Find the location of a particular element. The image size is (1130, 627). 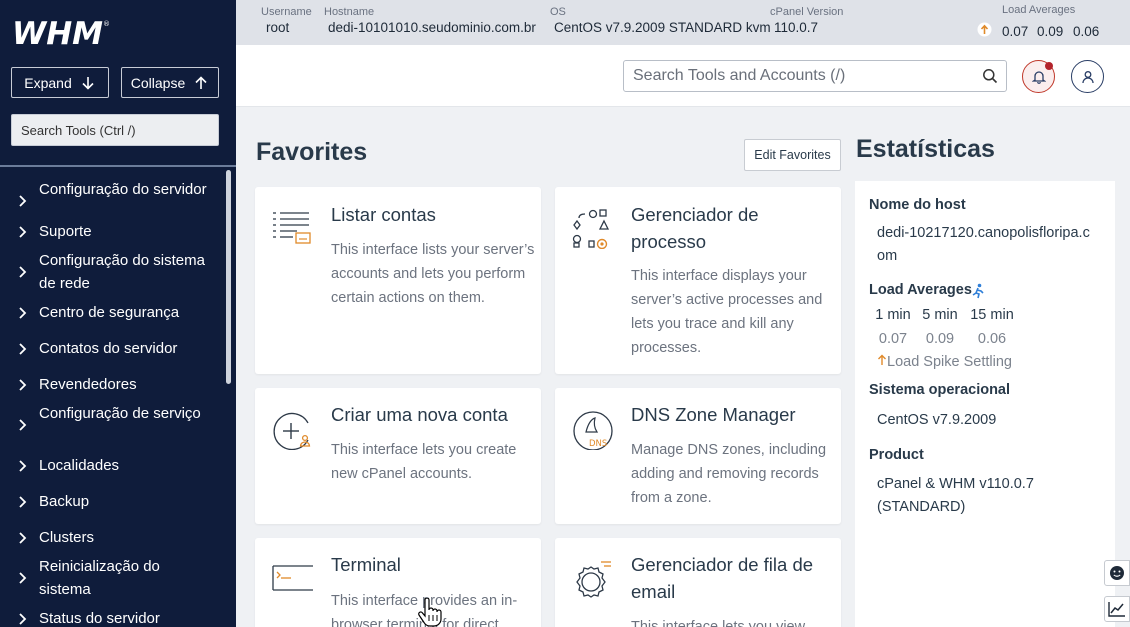

sidebar-item-system-reboot: Reinicialização do sistema is located at coordinates (113, 578).